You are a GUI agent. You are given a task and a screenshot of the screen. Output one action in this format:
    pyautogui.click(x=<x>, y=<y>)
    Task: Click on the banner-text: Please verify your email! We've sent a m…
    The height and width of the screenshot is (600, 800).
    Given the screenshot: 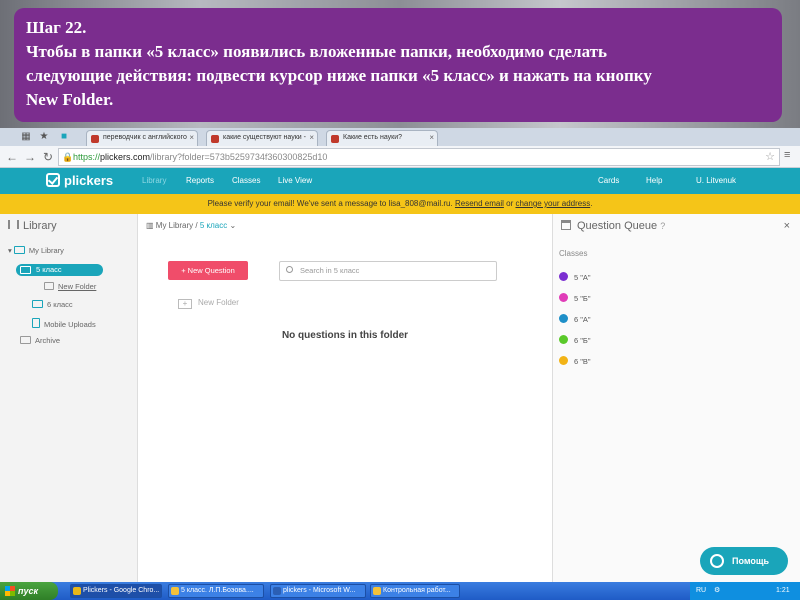 What is the action you would take?
    pyautogui.click(x=330, y=203)
    